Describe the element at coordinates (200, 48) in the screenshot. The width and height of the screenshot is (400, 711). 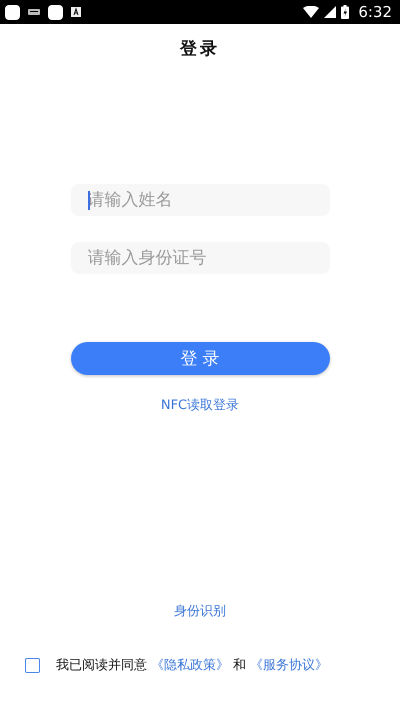
I see `page-title: 登录` at that location.